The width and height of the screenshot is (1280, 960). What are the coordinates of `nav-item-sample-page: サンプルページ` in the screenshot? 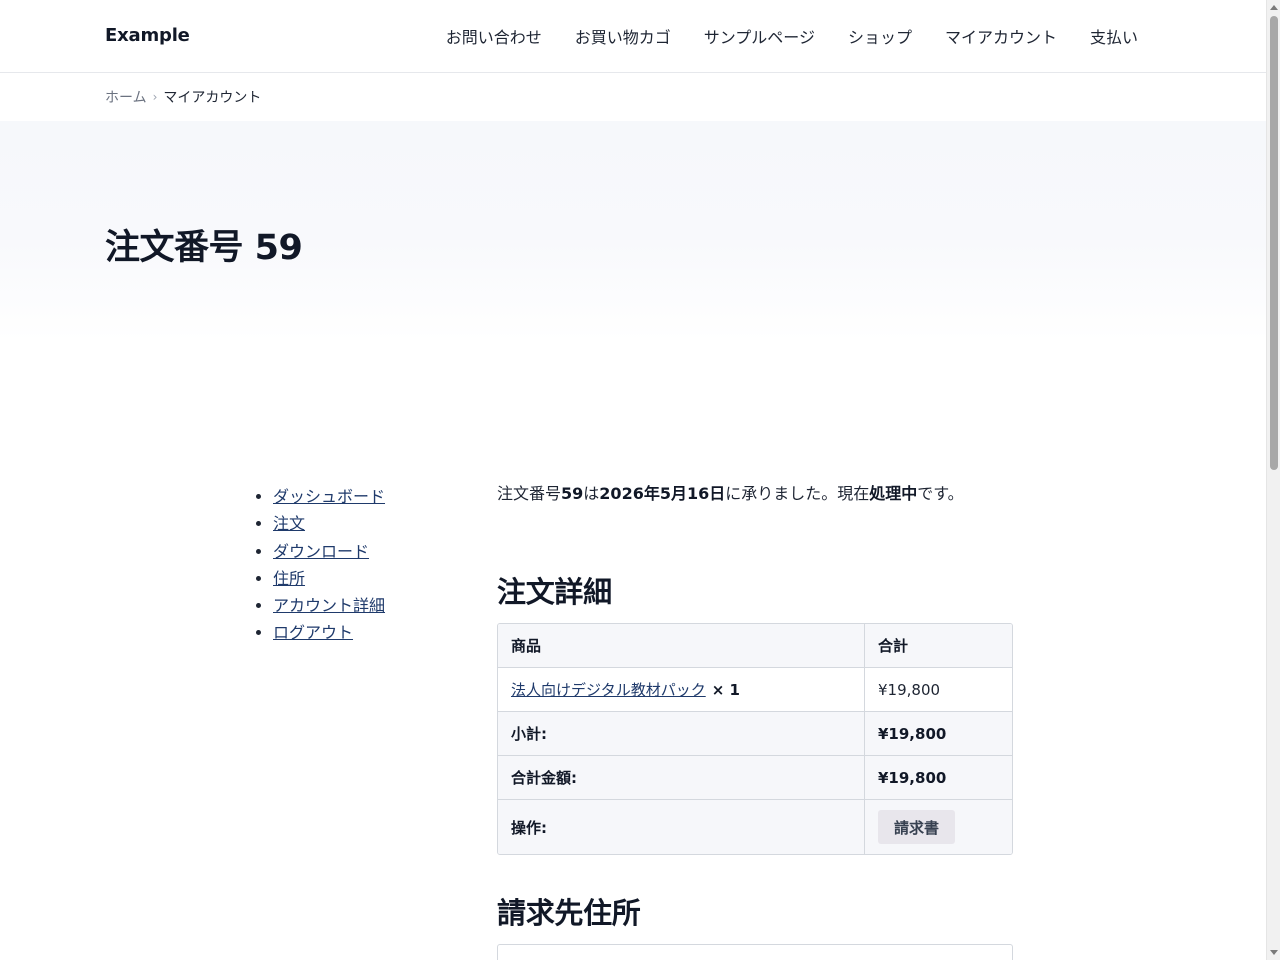 It's located at (759, 36).